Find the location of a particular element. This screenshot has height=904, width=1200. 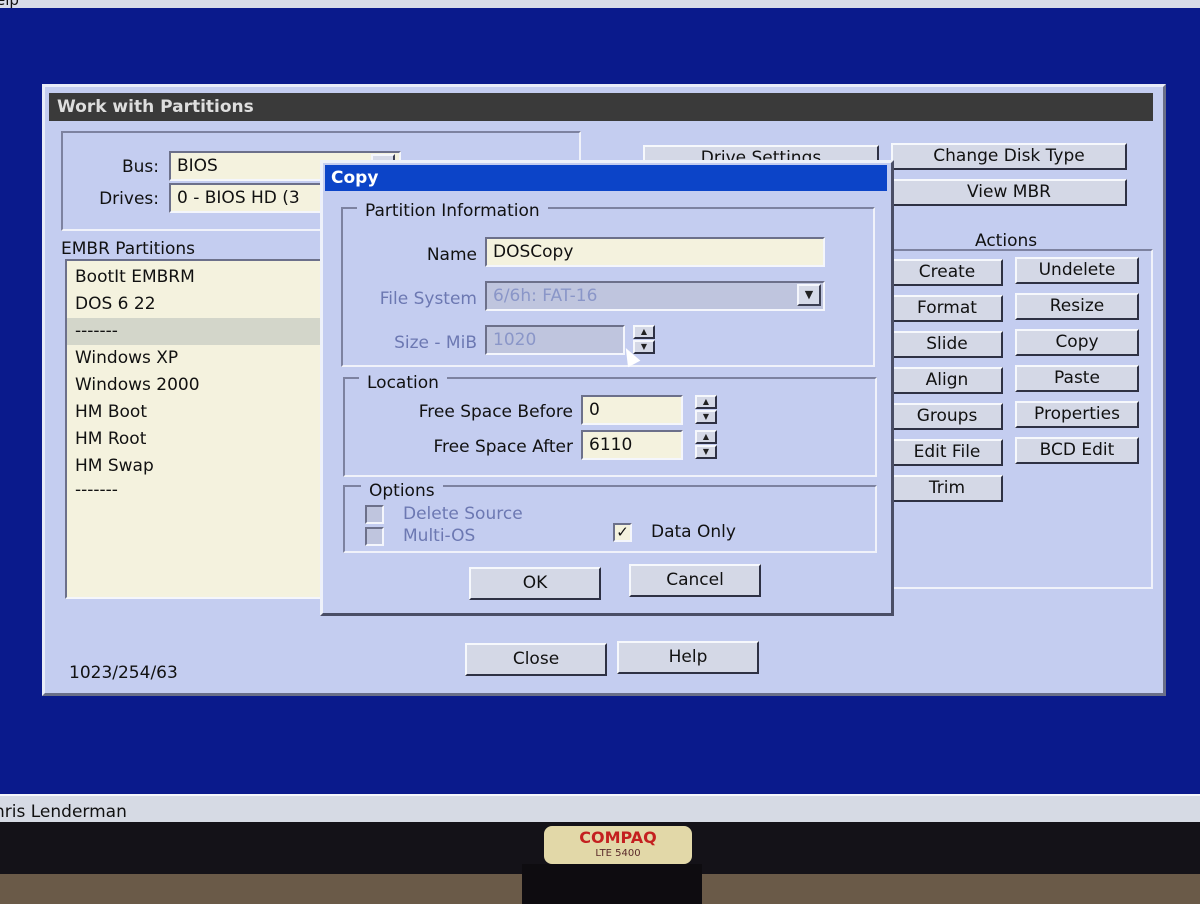

actions-header: Actions is located at coordinates (1006, 241).